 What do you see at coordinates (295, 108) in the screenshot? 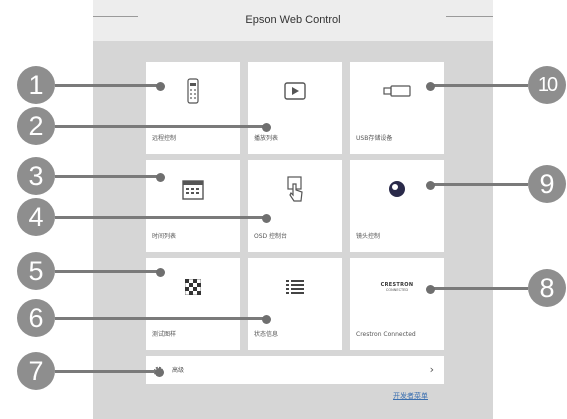
I see `tile-playlist: 播放列表` at bounding box center [295, 108].